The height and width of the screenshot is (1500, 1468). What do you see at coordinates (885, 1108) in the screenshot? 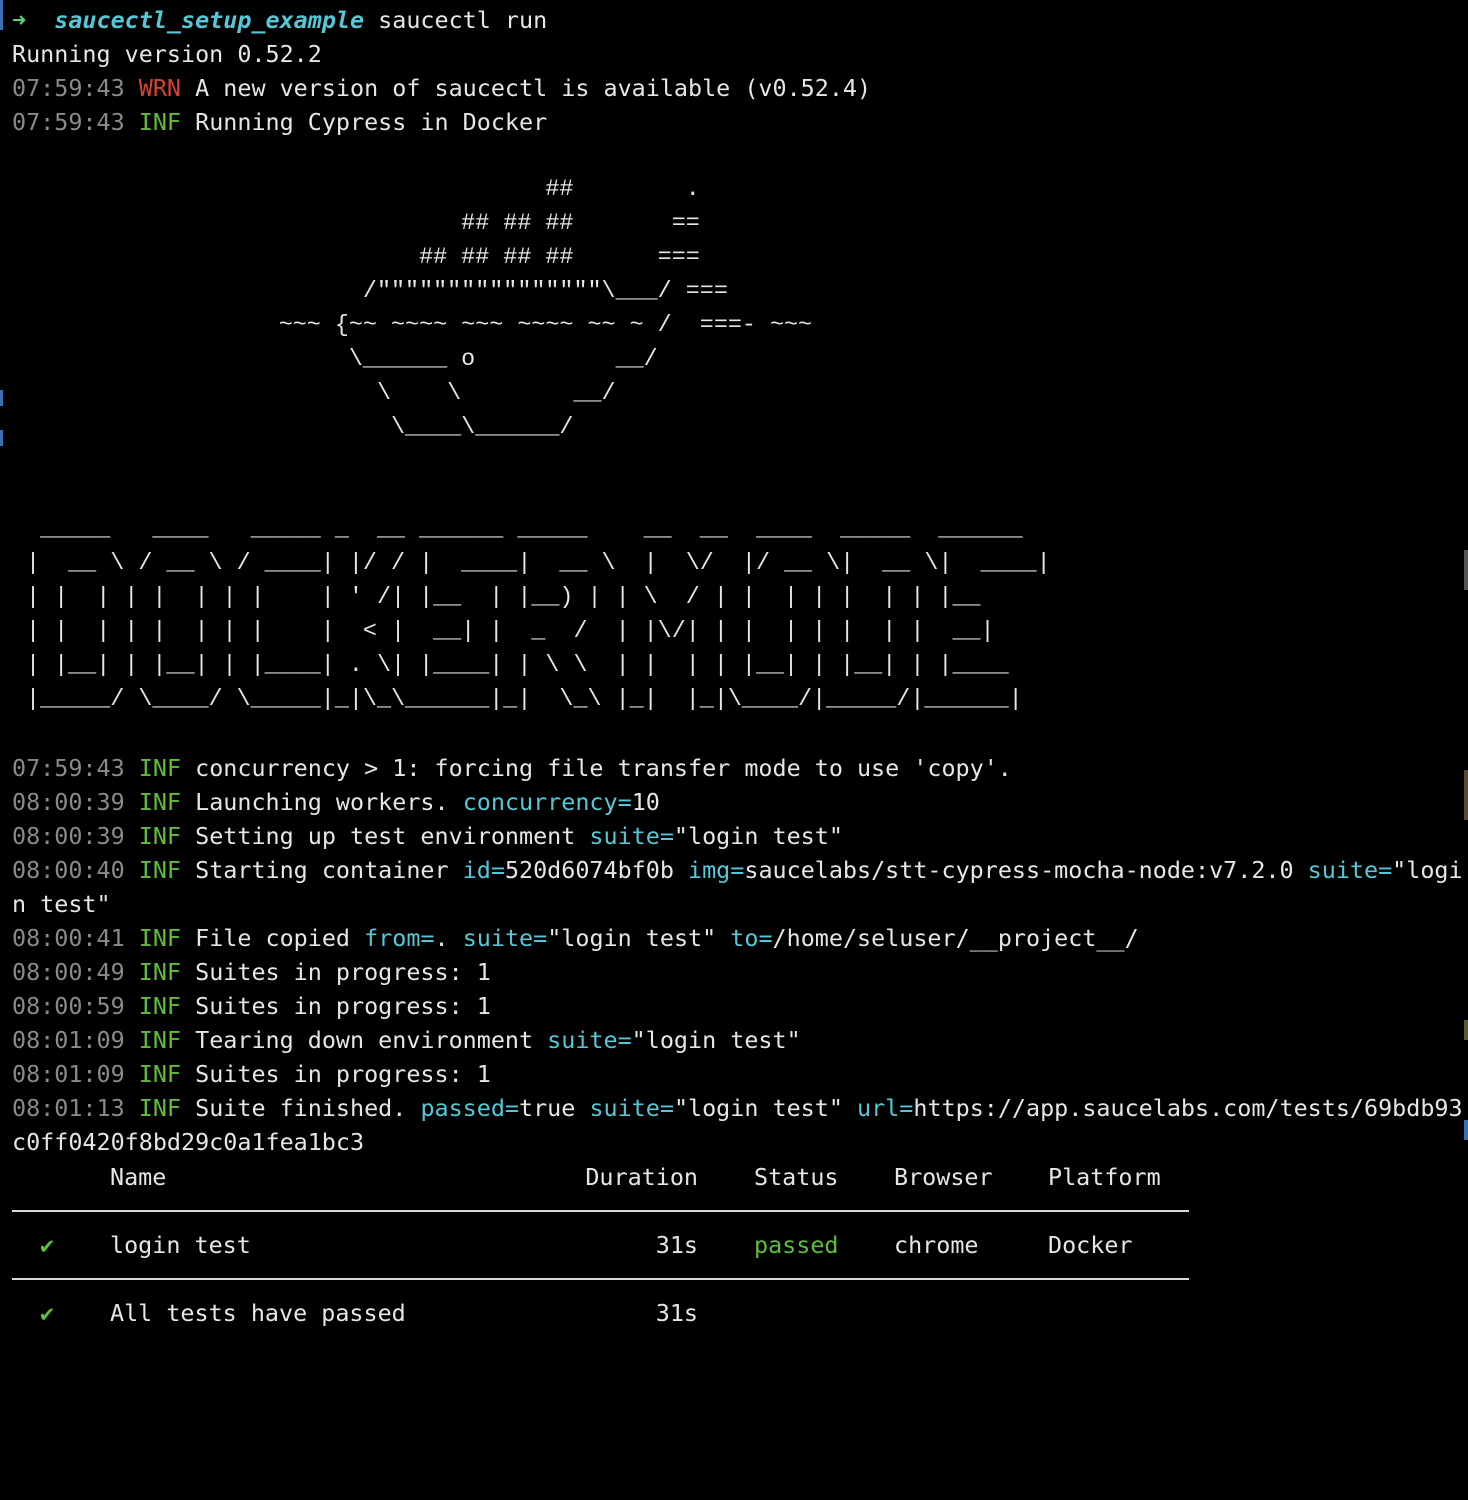
I see `log-key: url=` at bounding box center [885, 1108].